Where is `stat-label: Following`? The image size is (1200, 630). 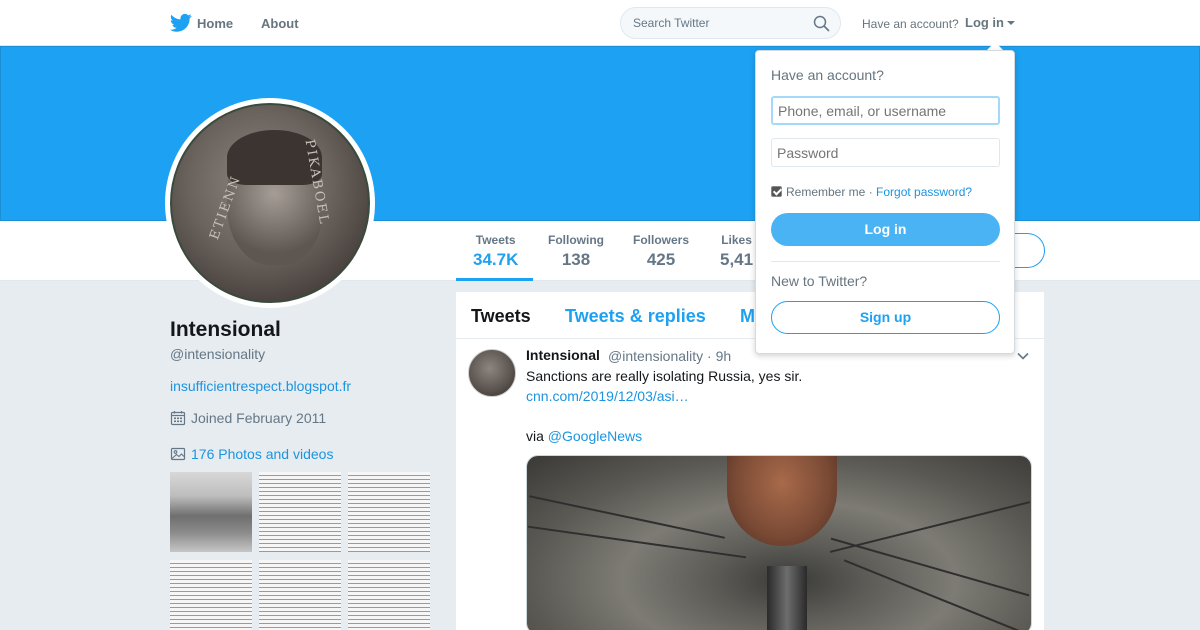
stat-label: Following is located at coordinates (576, 240).